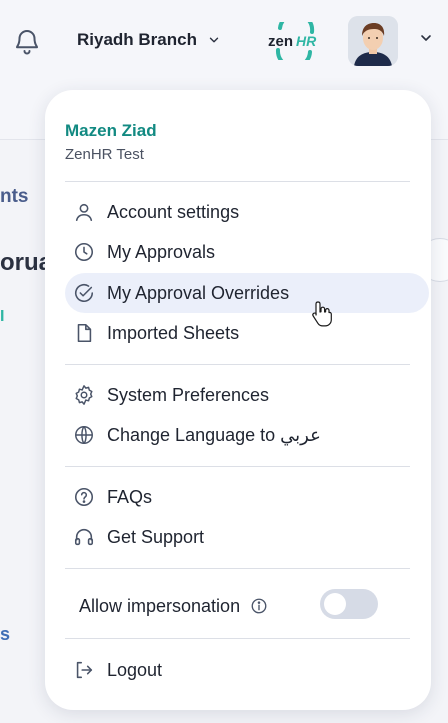  What do you see at coordinates (335, 604) in the screenshot?
I see `toggle-knob` at bounding box center [335, 604].